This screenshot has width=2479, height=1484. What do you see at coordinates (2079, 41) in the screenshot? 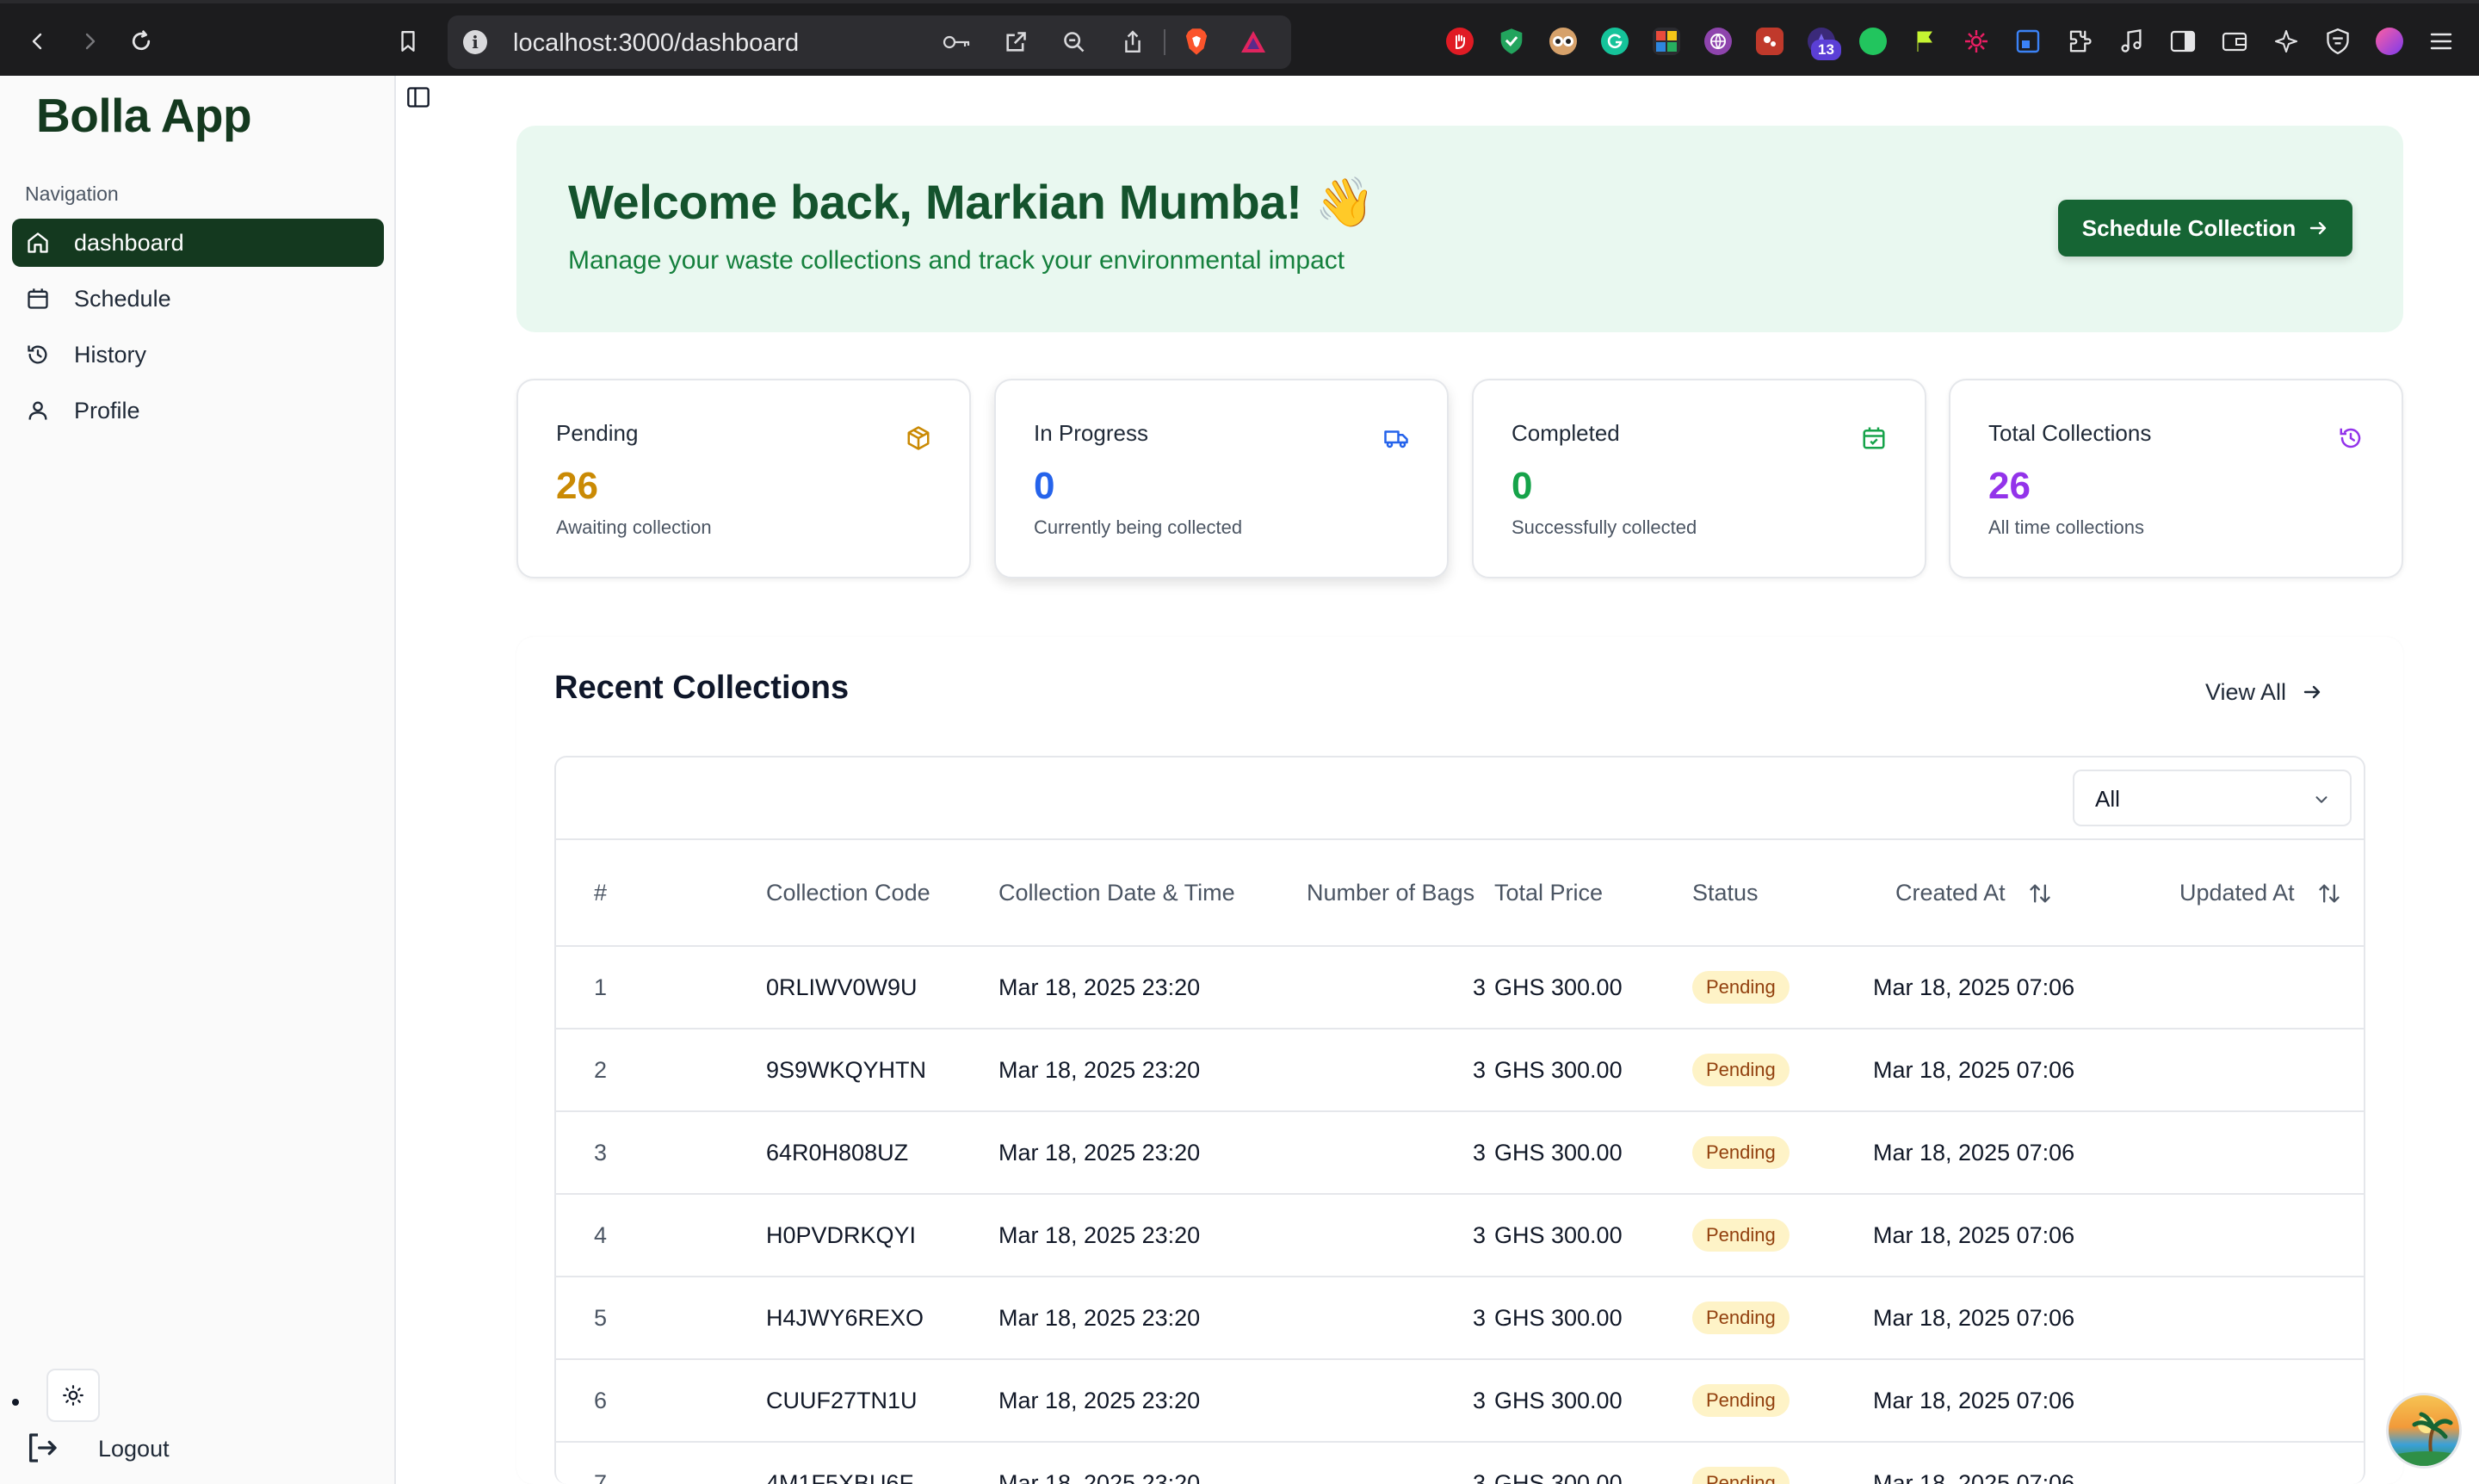
I see `extensions-puzzle-icon` at bounding box center [2079, 41].